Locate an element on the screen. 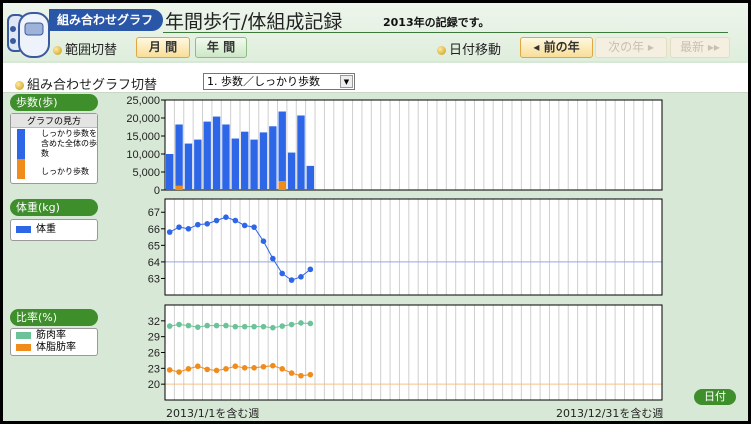 This screenshot has width=751, height=424. y-tick-label: 0 is located at coordinates (157, 191).